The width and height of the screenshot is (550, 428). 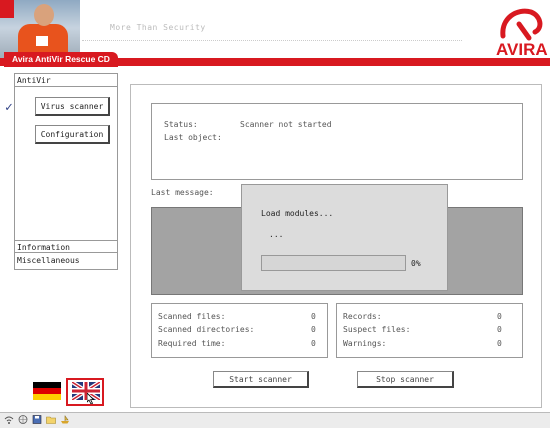 I want to click on stat-label-suspect-files: Suspect files:, so click(x=377, y=329).